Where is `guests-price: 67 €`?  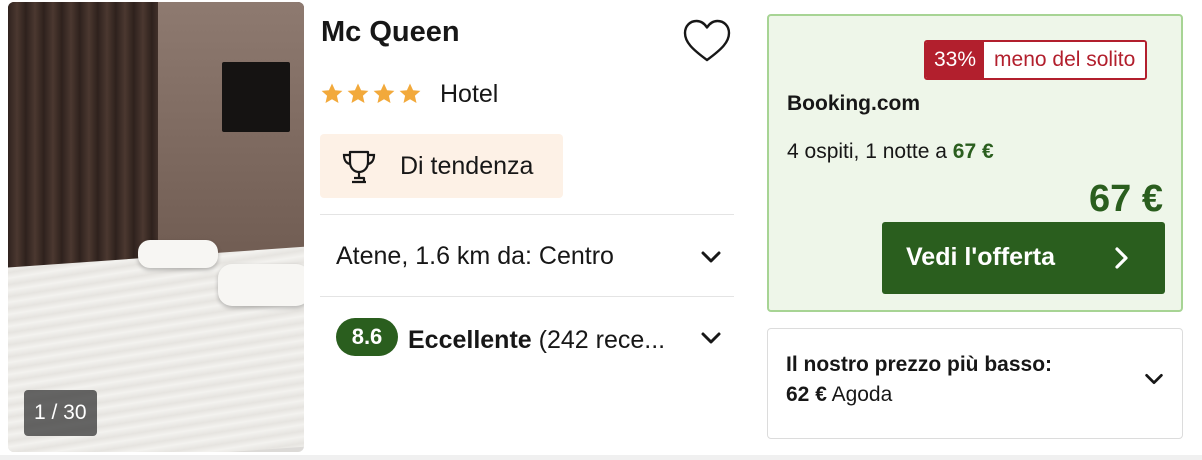
guests-price: 67 € is located at coordinates (973, 151).